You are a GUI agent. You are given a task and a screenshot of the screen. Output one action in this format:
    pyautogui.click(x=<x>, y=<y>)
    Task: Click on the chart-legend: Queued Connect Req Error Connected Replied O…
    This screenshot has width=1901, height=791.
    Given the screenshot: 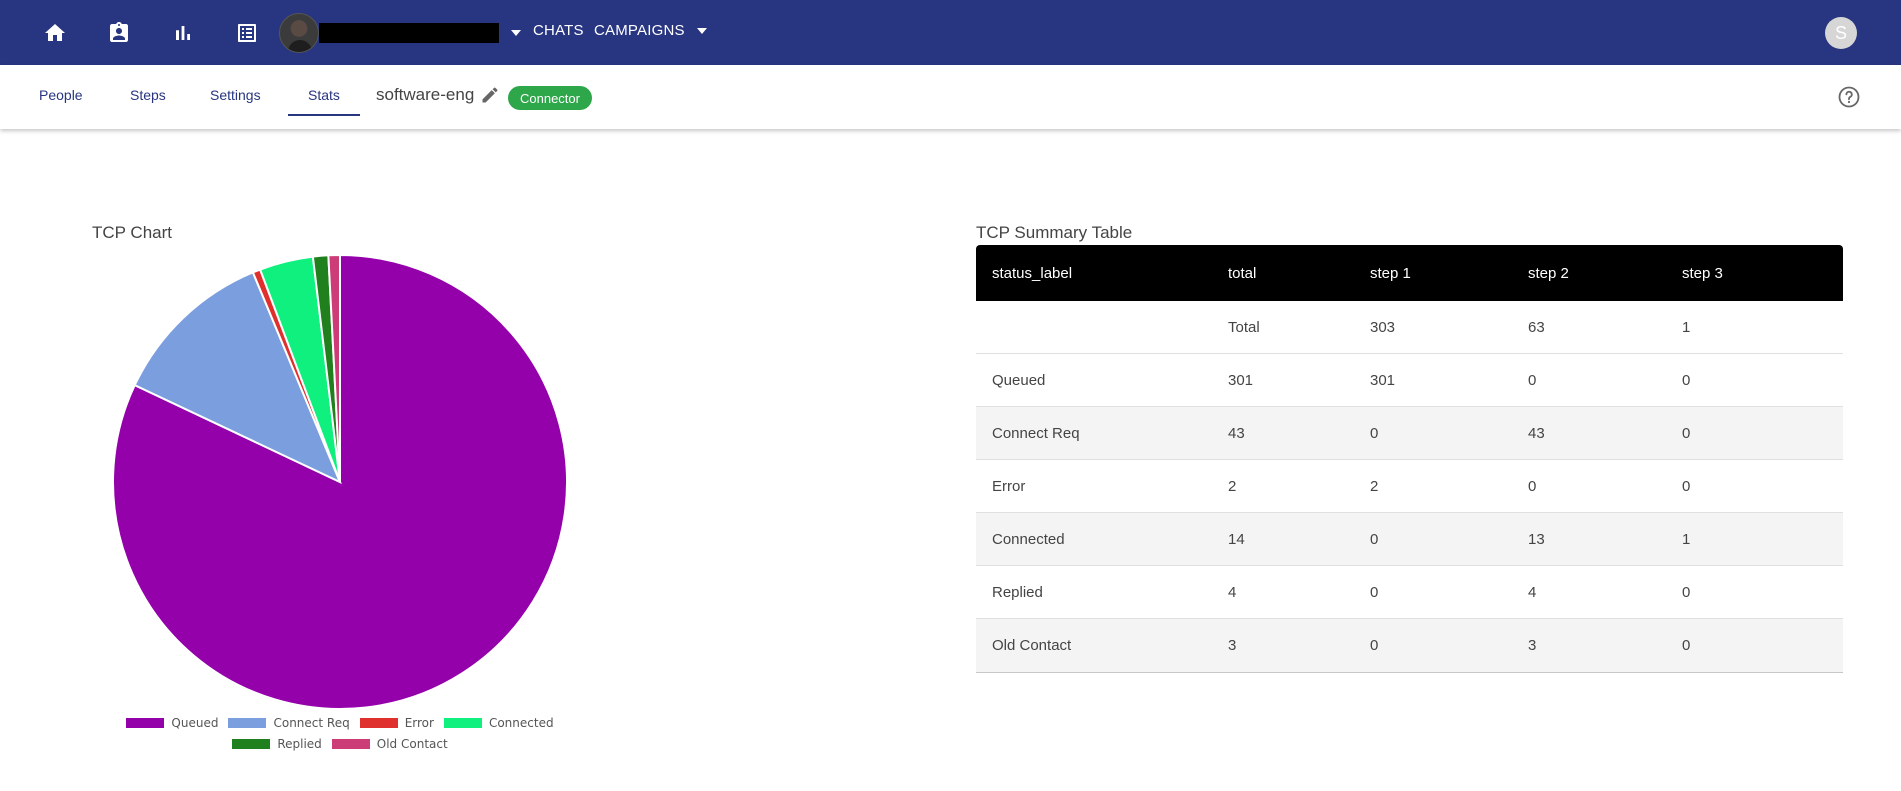 What is the action you would take?
    pyautogui.click(x=340, y=737)
    